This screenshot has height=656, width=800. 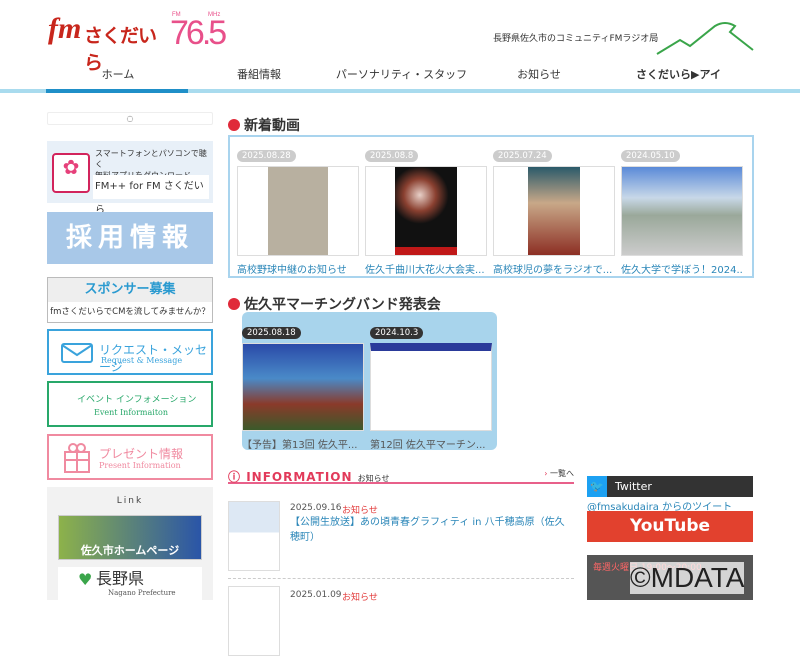 I want to click on divider, so click(x=401, y=578).